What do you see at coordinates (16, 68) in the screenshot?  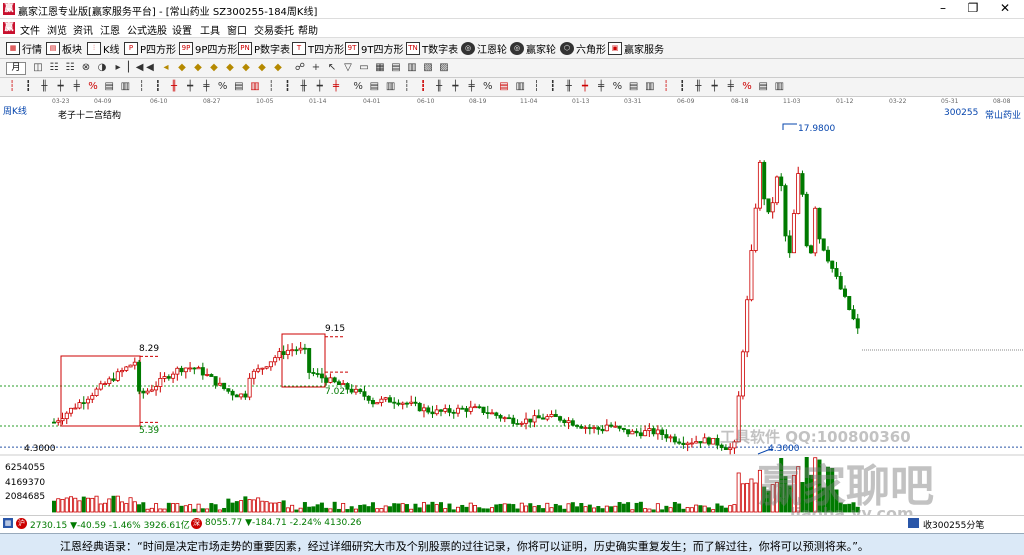 I see `period-select: 月` at bounding box center [16, 68].